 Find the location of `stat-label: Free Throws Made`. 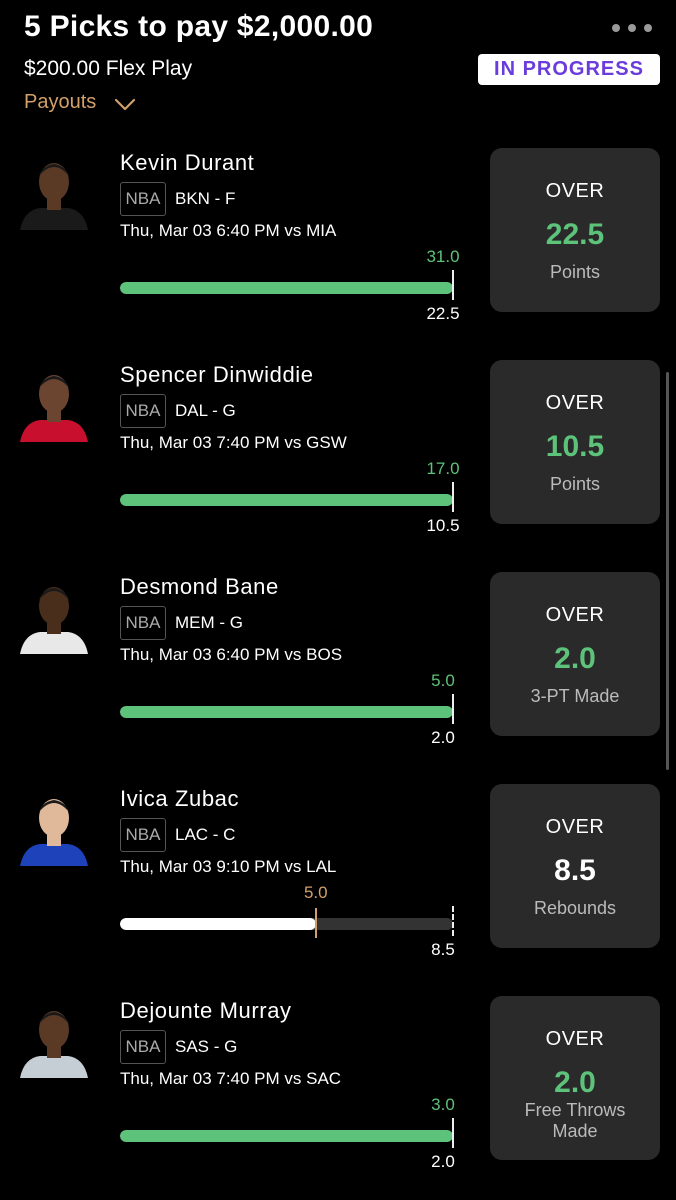

stat-label: Free Throws Made is located at coordinates (575, 1120).